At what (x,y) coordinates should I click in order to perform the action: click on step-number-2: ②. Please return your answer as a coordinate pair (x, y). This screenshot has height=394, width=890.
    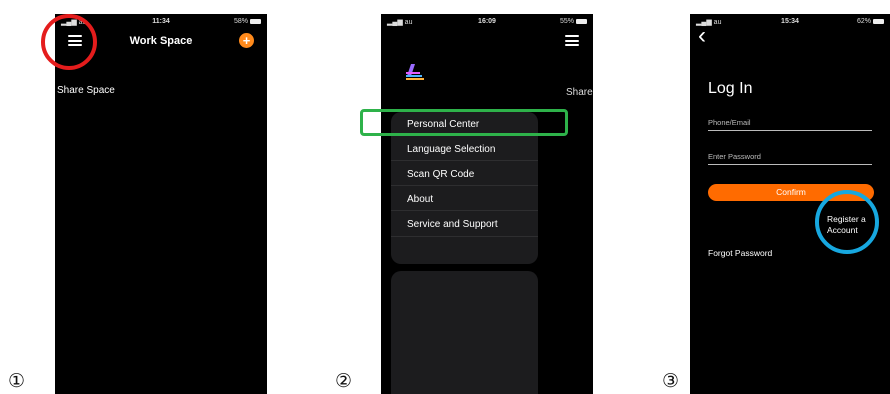
    Looking at the image, I should click on (344, 381).